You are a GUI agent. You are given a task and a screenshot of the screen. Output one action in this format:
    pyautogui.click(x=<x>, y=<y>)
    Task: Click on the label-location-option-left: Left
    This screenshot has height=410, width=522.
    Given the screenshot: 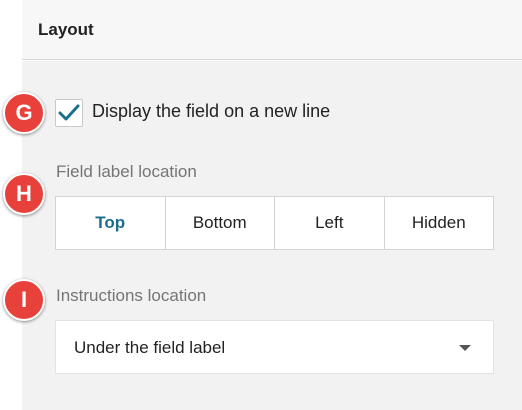 What is the action you would take?
    pyautogui.click(x=329, y=223)
    